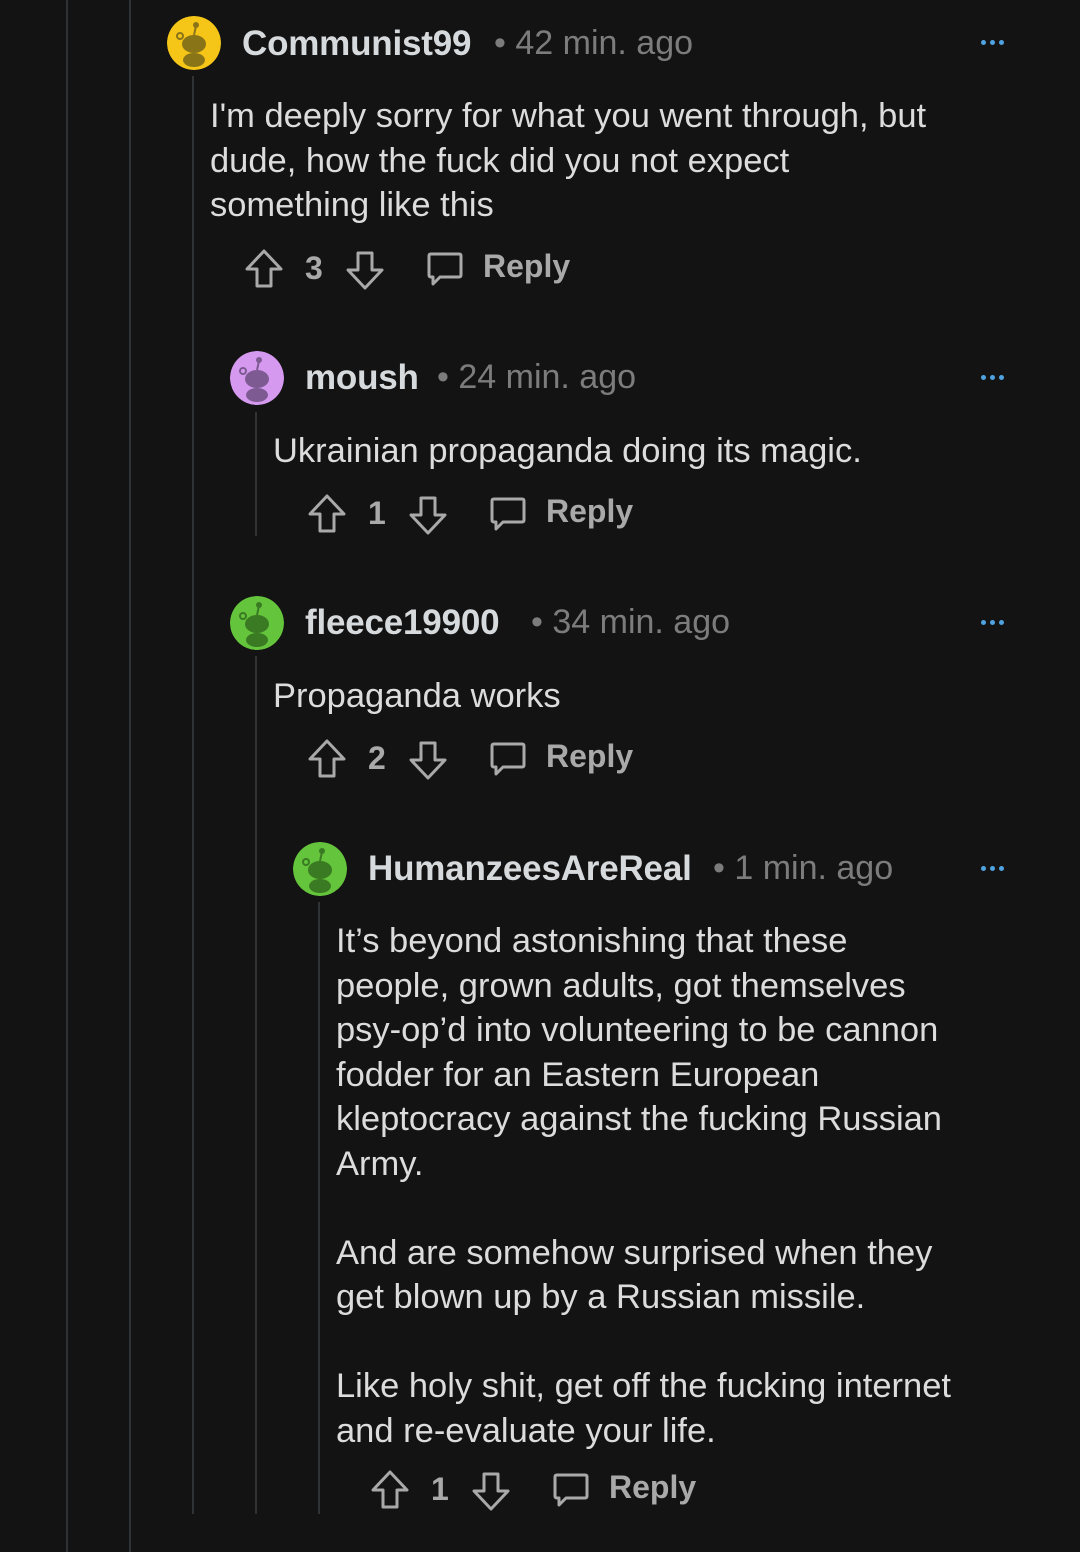 The width and height of the screenshot is (1080, 1552). Describe the element at coordinates (621, 985) in the screenshot. I see `comment-line: people, grown adults, got themselves` at that location.